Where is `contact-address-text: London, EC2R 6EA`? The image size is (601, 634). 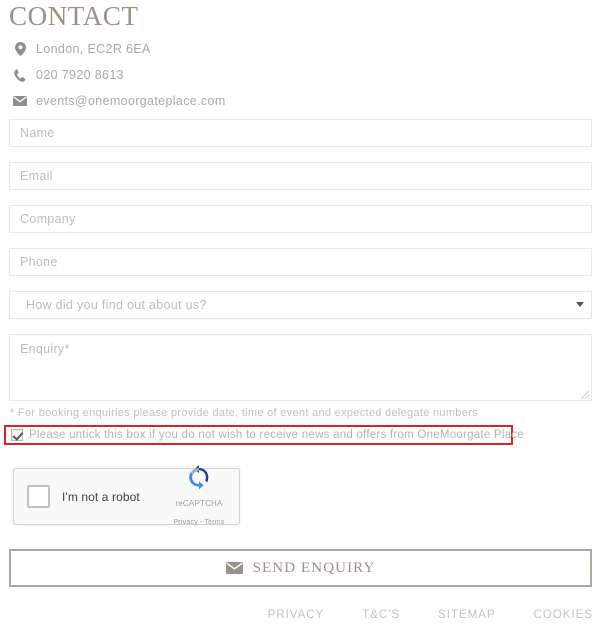 contact-address-text: London, EC2R 6EA is located at coordinates (93, 49).